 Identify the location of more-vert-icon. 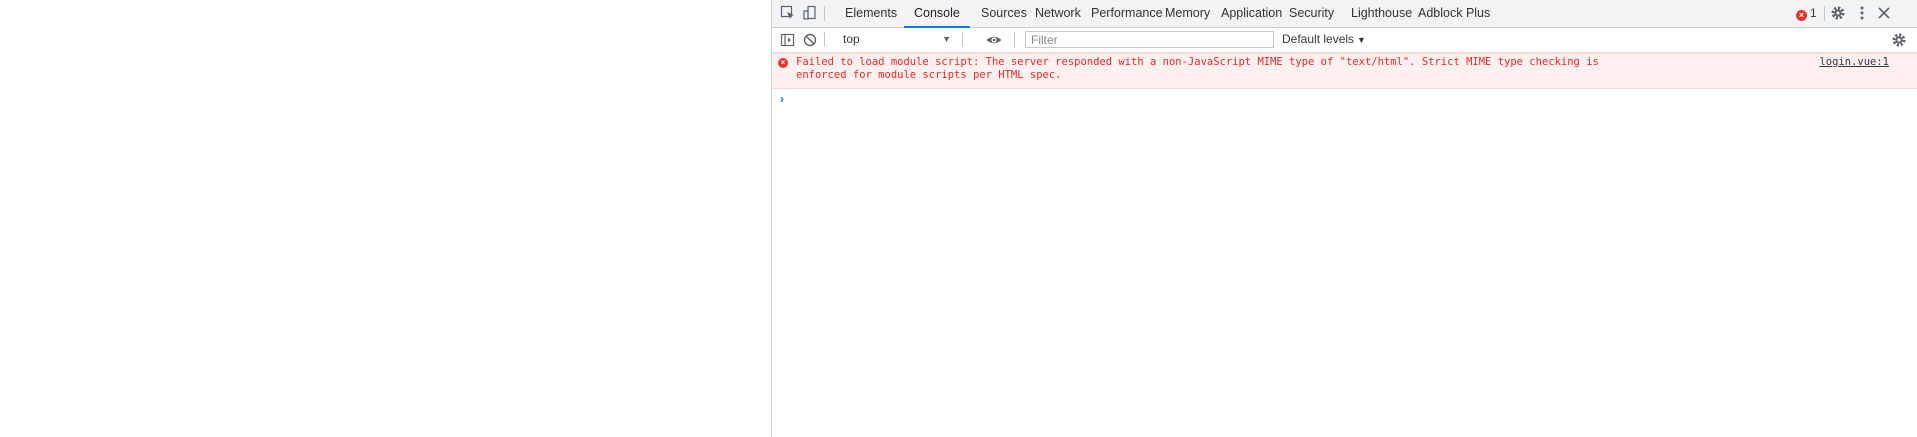
(1862, 13).